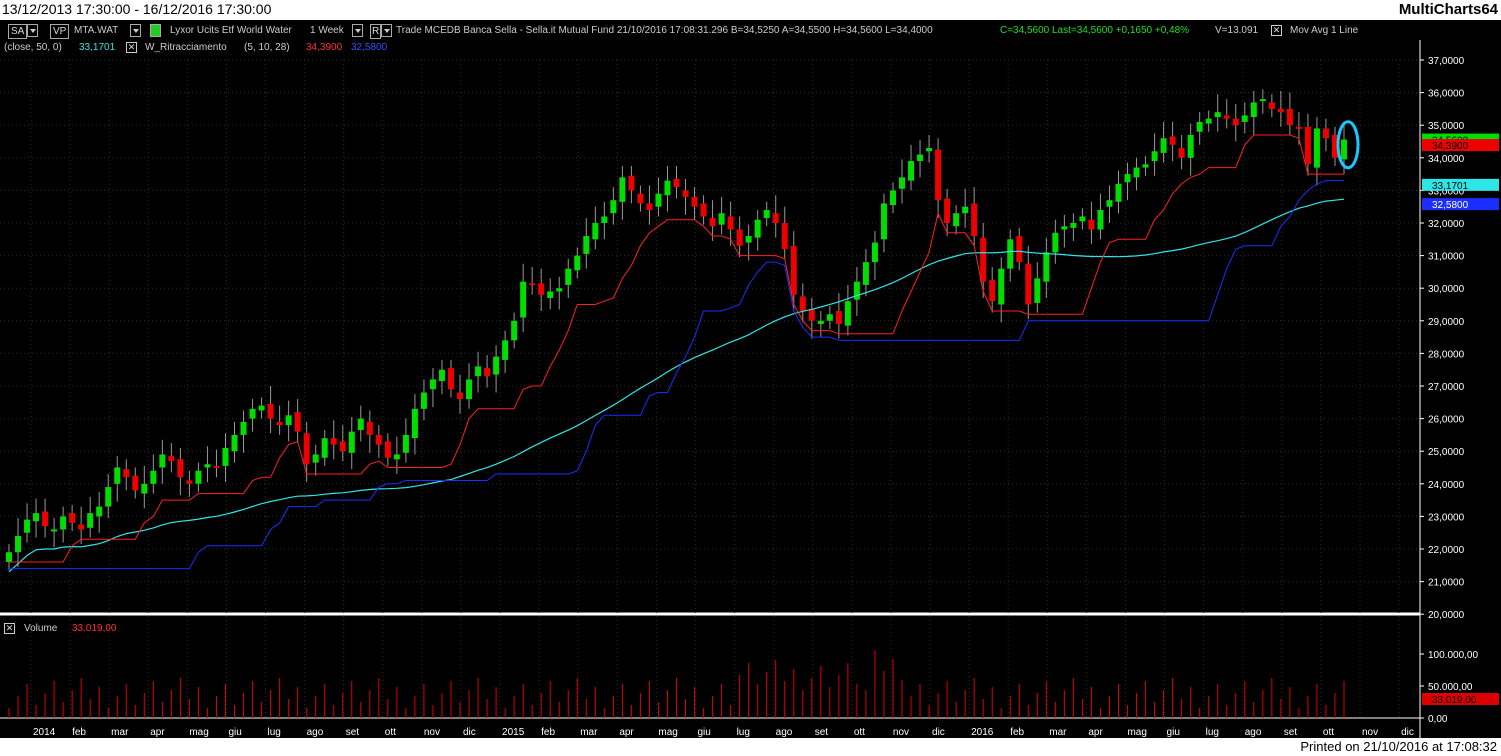 The height and width of the screenshot is (756, 1501). Describe the element at coordinates (9, 628) in the screenshot. I see `volume-close-icon: ✕` at that location.